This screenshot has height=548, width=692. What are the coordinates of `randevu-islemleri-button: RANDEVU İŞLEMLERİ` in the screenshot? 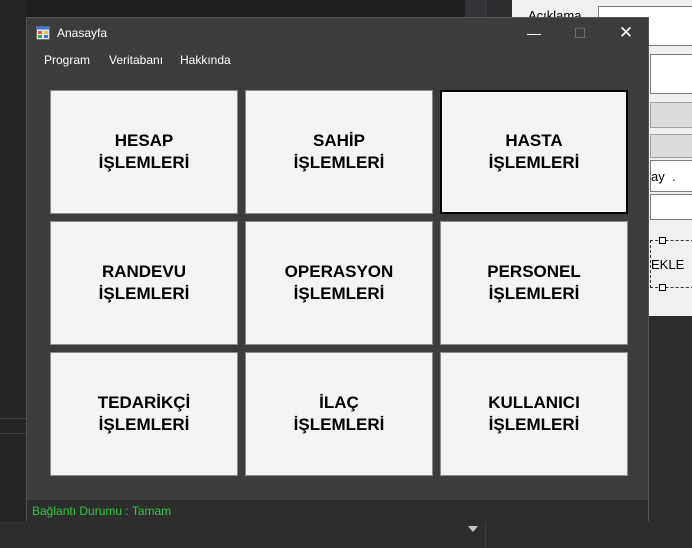 It's located at (144, 283).